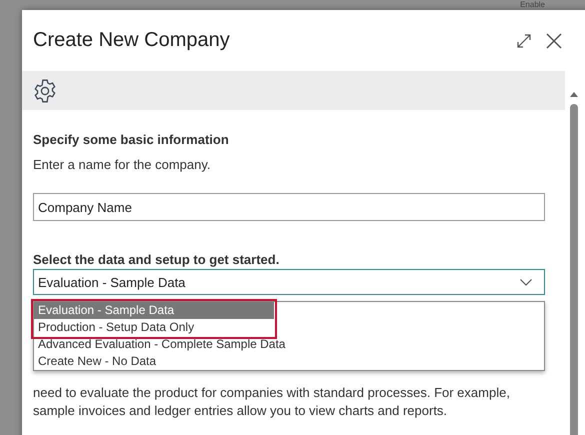 The width and height of the screenshot is (585, 435). Describe the element at coordinates (289, 361) in the screenshot. I see `dropdown-option: Create New - No Data` at that location.